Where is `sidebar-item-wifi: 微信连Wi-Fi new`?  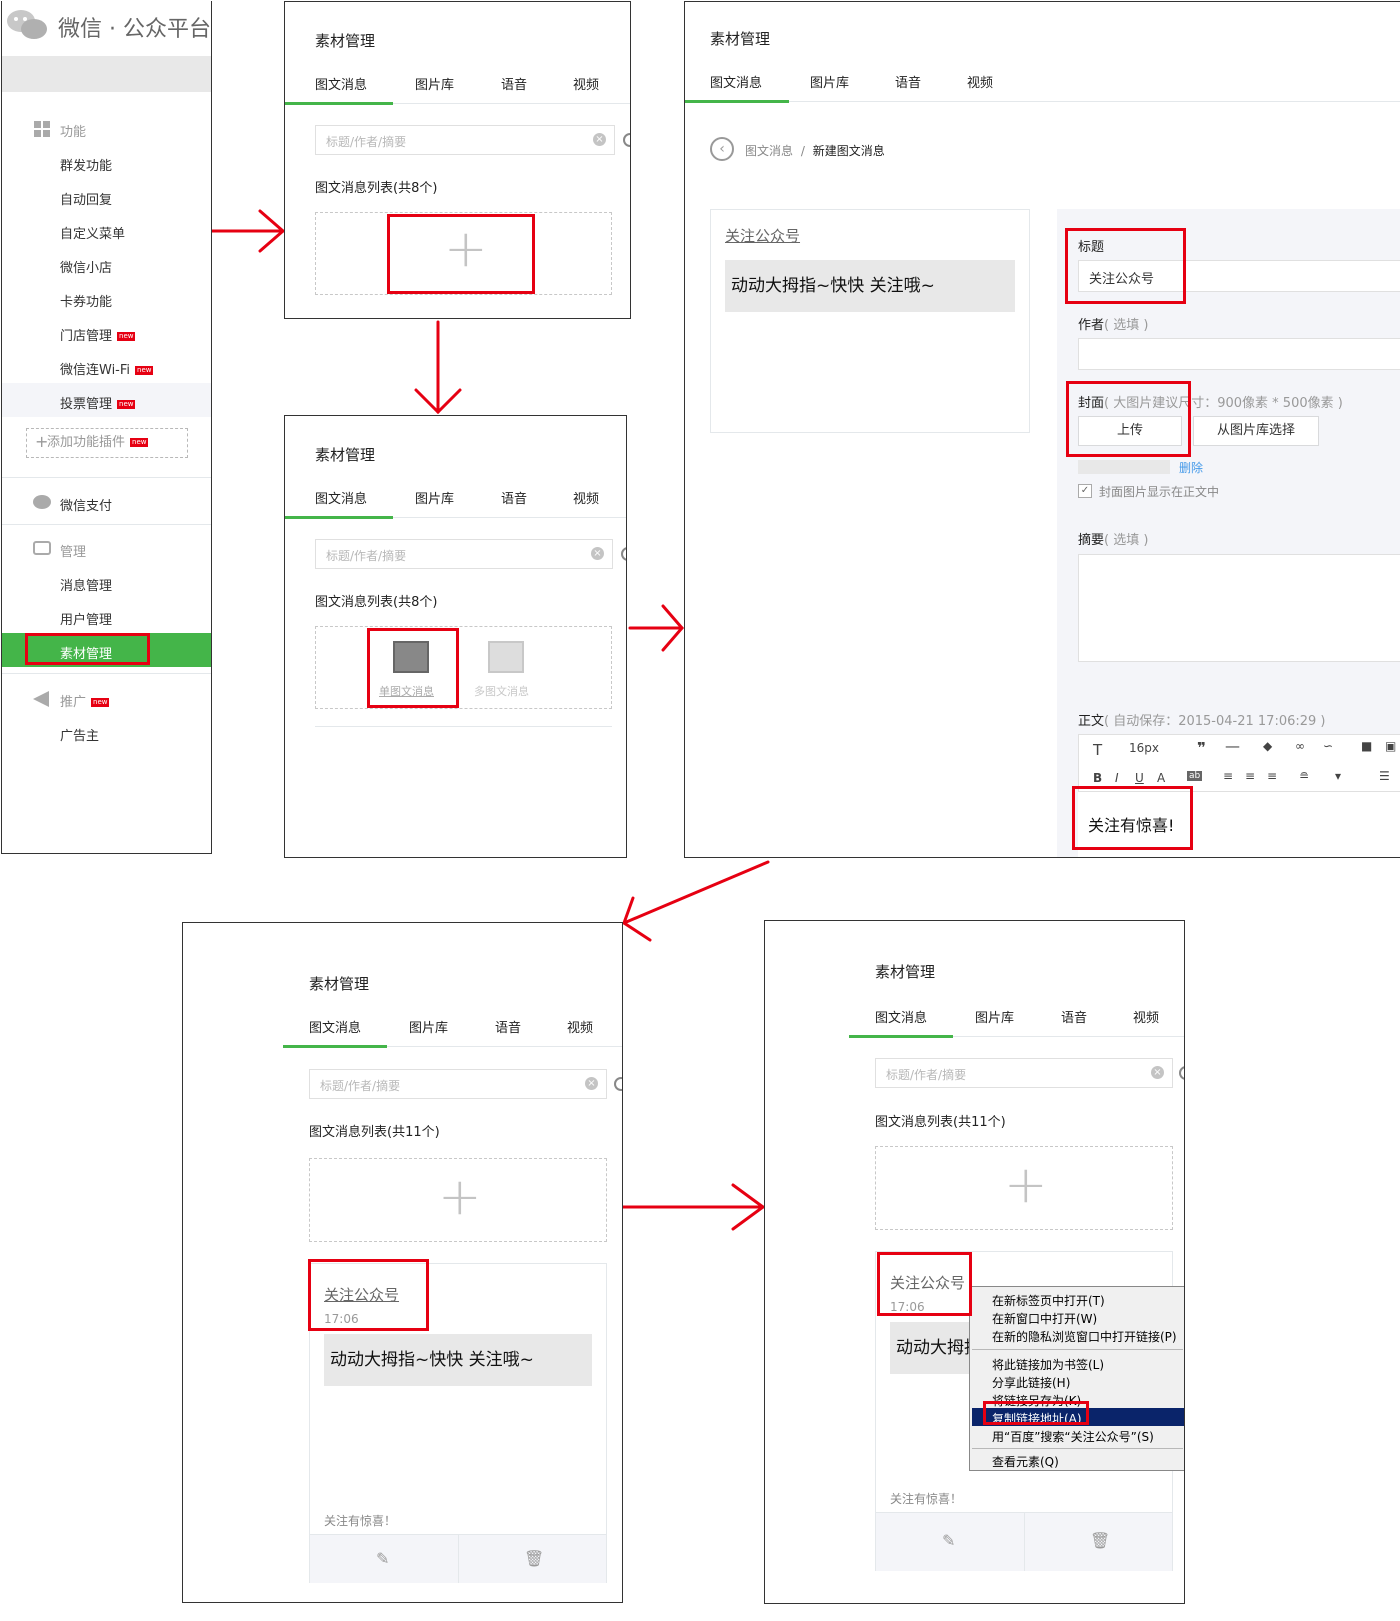 sidebar-item-wifi: 微信连Wi-Fi new is located at coordinates (107, 368).